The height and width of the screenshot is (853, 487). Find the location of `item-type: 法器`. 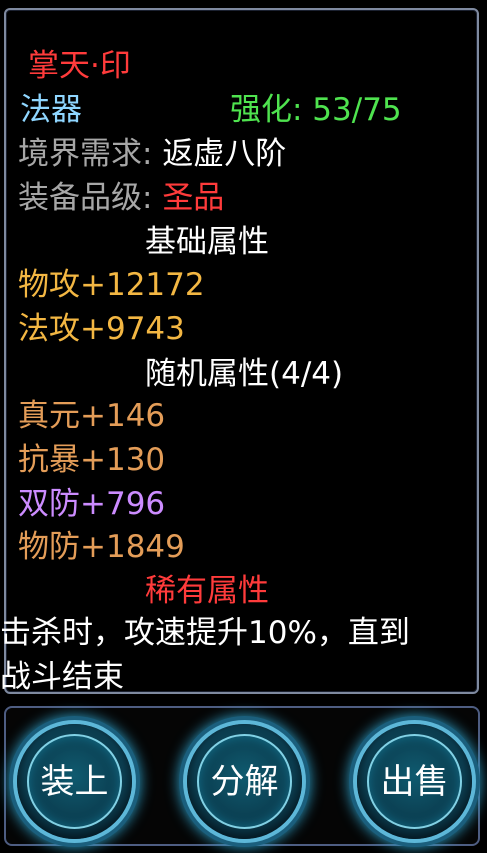

item-type: 法器 is located at coordinates (51, 110).